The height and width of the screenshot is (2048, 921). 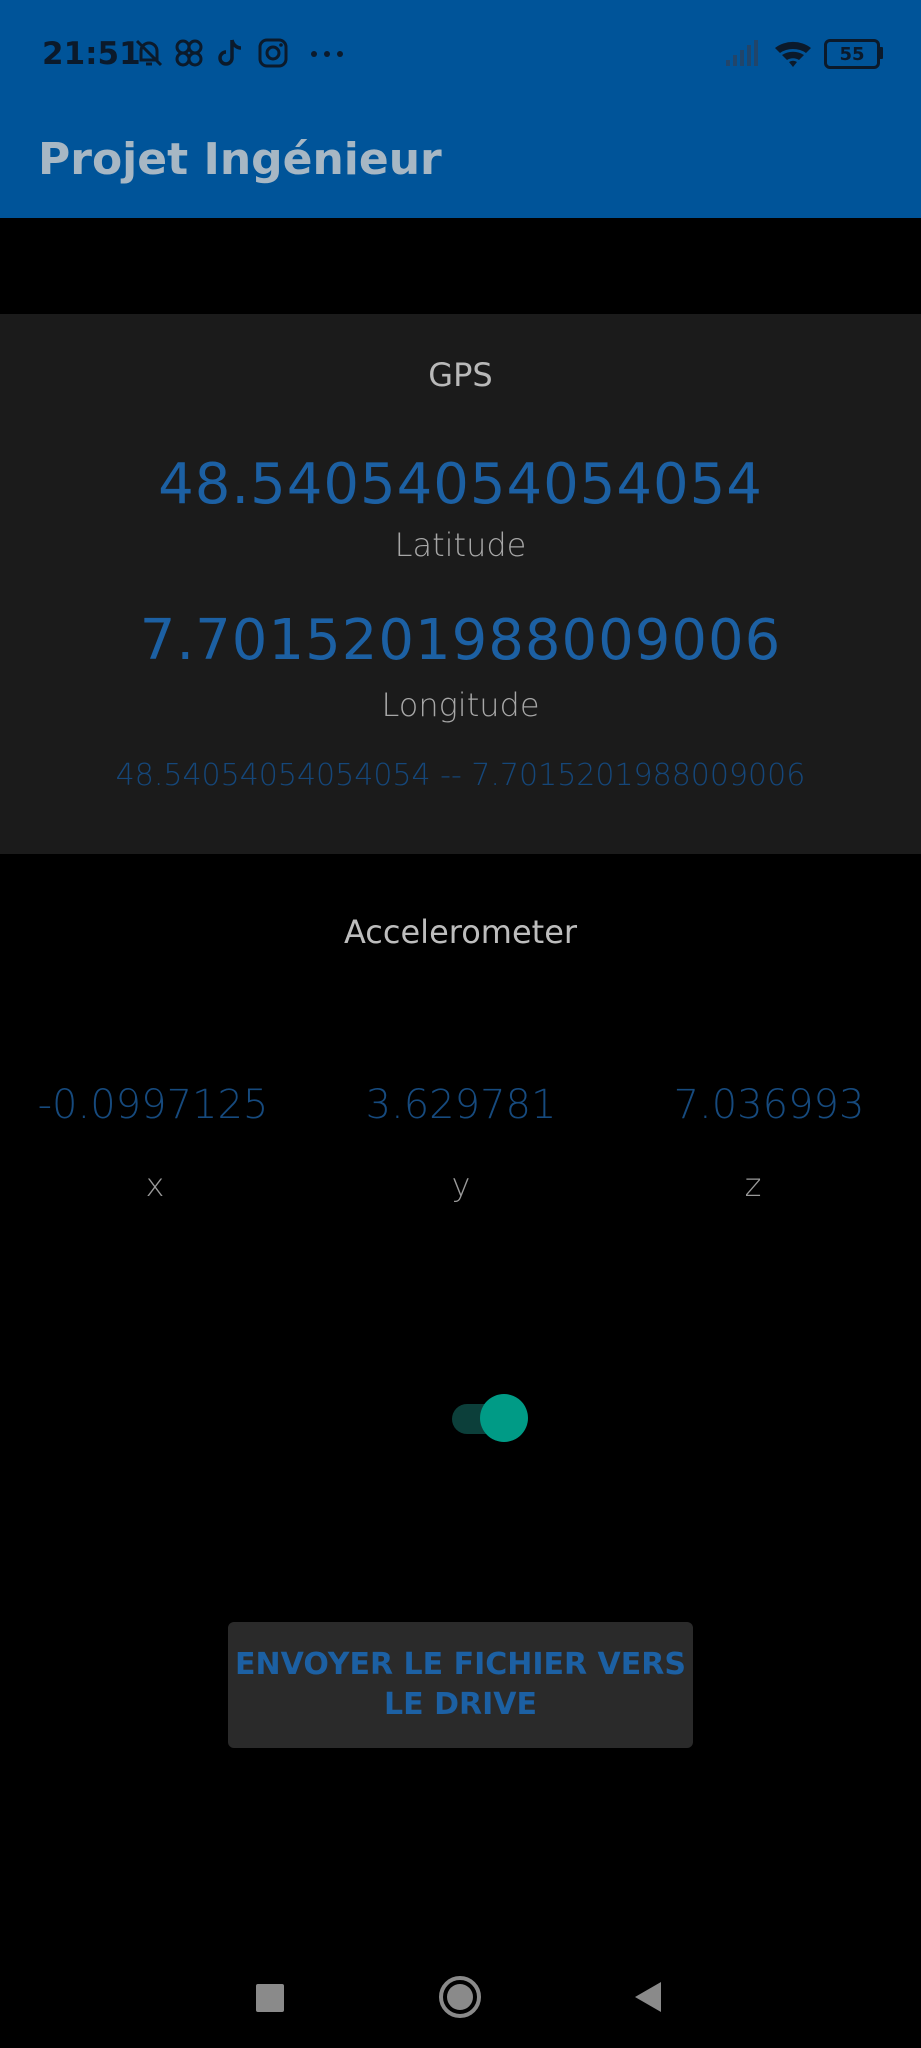 I want to click on accel-z-value: 7.036993, so click(x=769, y=1105).